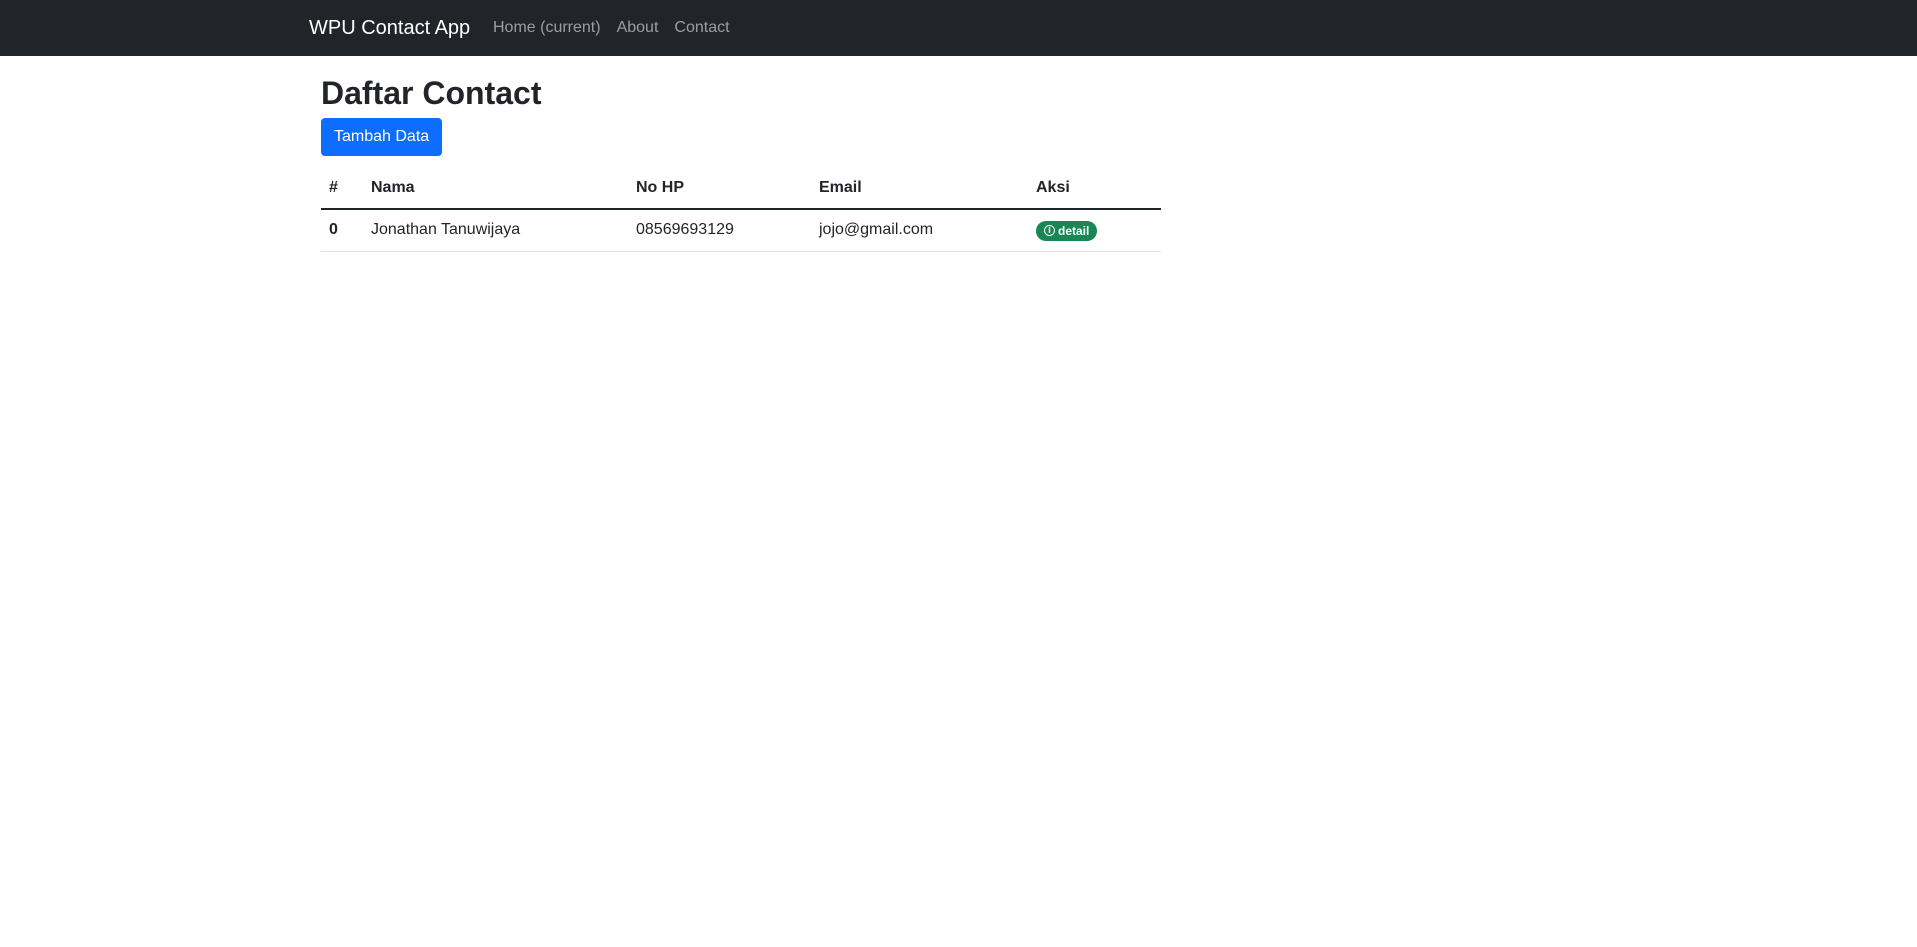  I want to click on nav-link-home: Home (current), so click(547, 27).